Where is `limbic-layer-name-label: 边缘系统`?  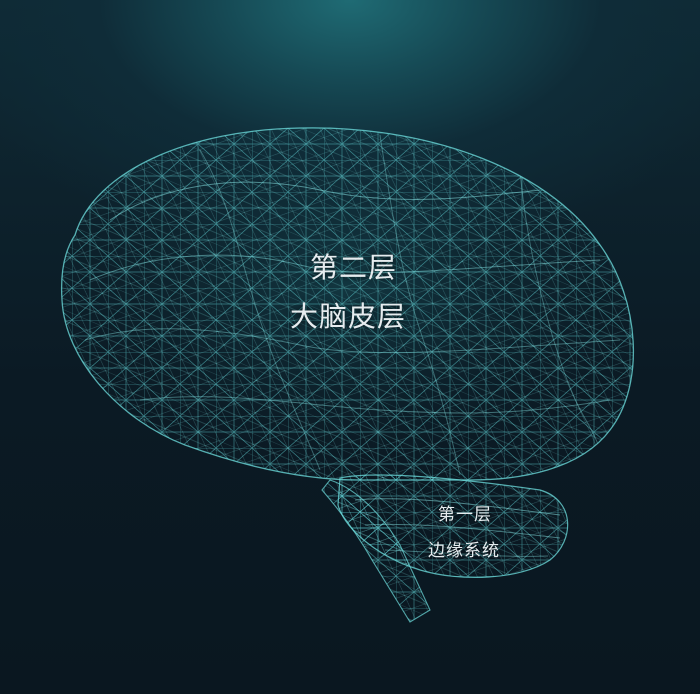
limbic-layer-name-label: 边缘系统 is located at coordinates (464, 551).